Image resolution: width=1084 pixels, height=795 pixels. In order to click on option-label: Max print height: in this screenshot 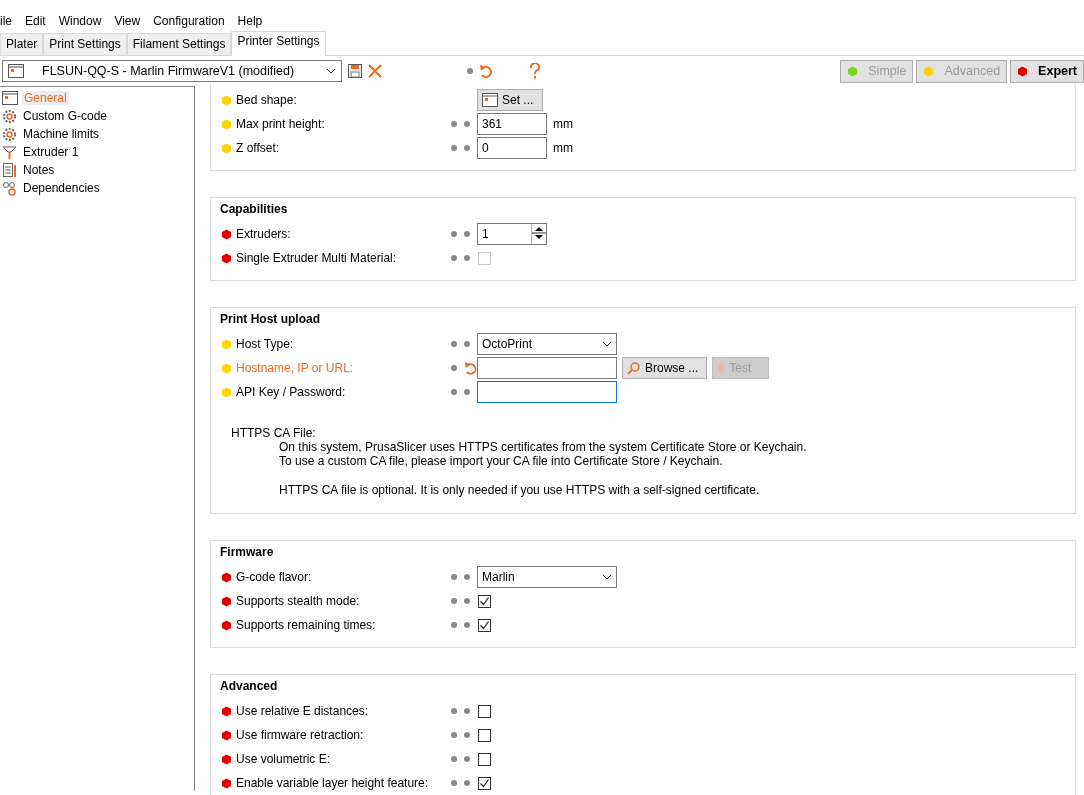, I will do `click(281, 124)`.